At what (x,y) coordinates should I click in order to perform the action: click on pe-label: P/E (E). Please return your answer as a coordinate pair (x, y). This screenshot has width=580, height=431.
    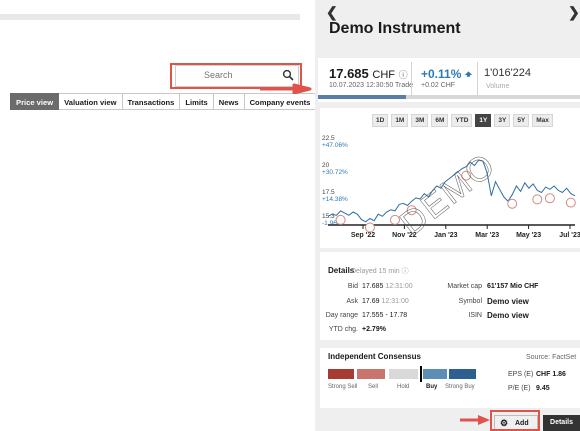
    Looking at the image, I should click on (519, 388).